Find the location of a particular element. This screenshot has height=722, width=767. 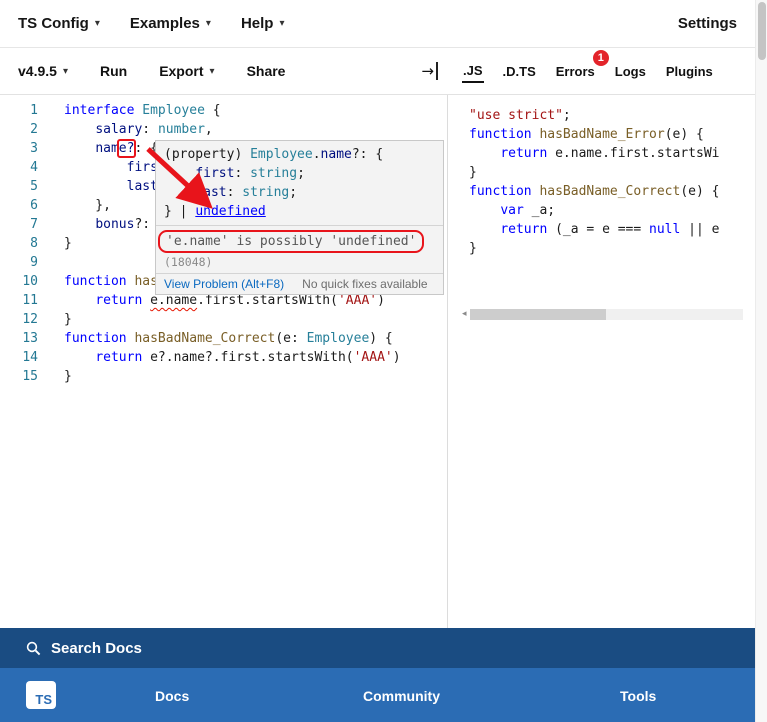

search-docs-bar: Search Docs is located at coordinates (377, 648).